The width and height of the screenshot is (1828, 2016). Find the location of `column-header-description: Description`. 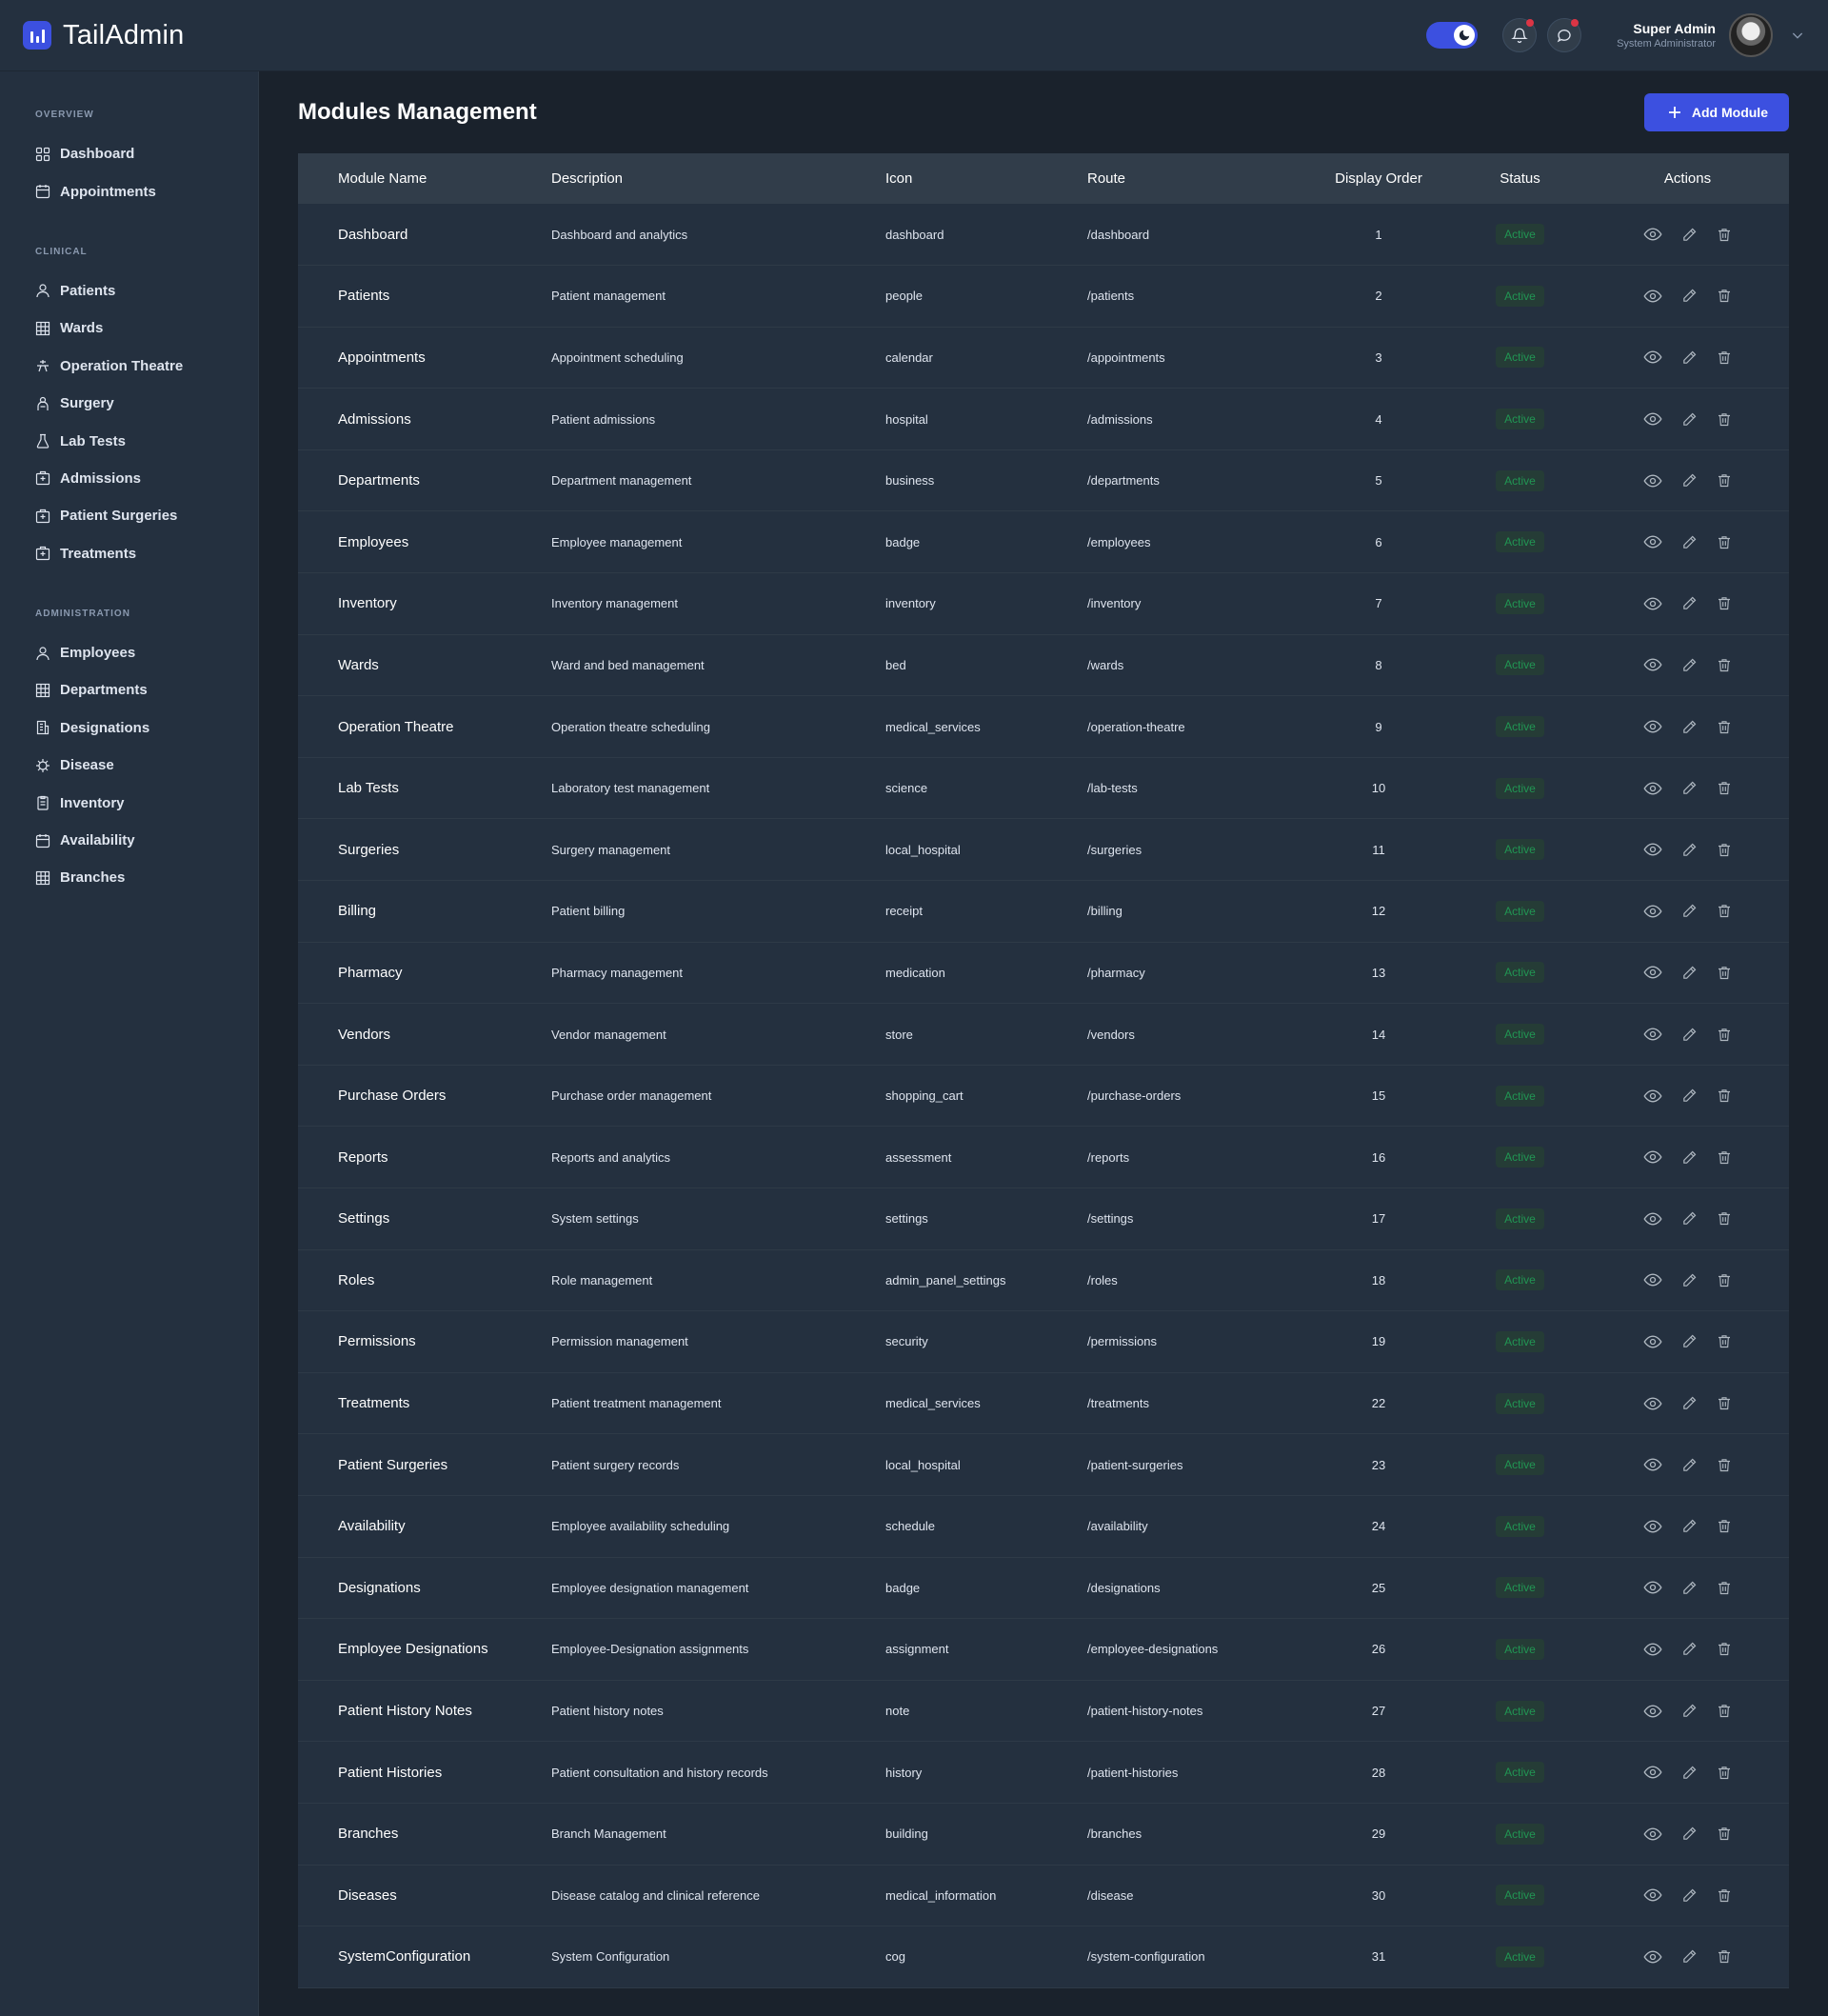

column-header-description: Description is located at coordinates (718, 178).